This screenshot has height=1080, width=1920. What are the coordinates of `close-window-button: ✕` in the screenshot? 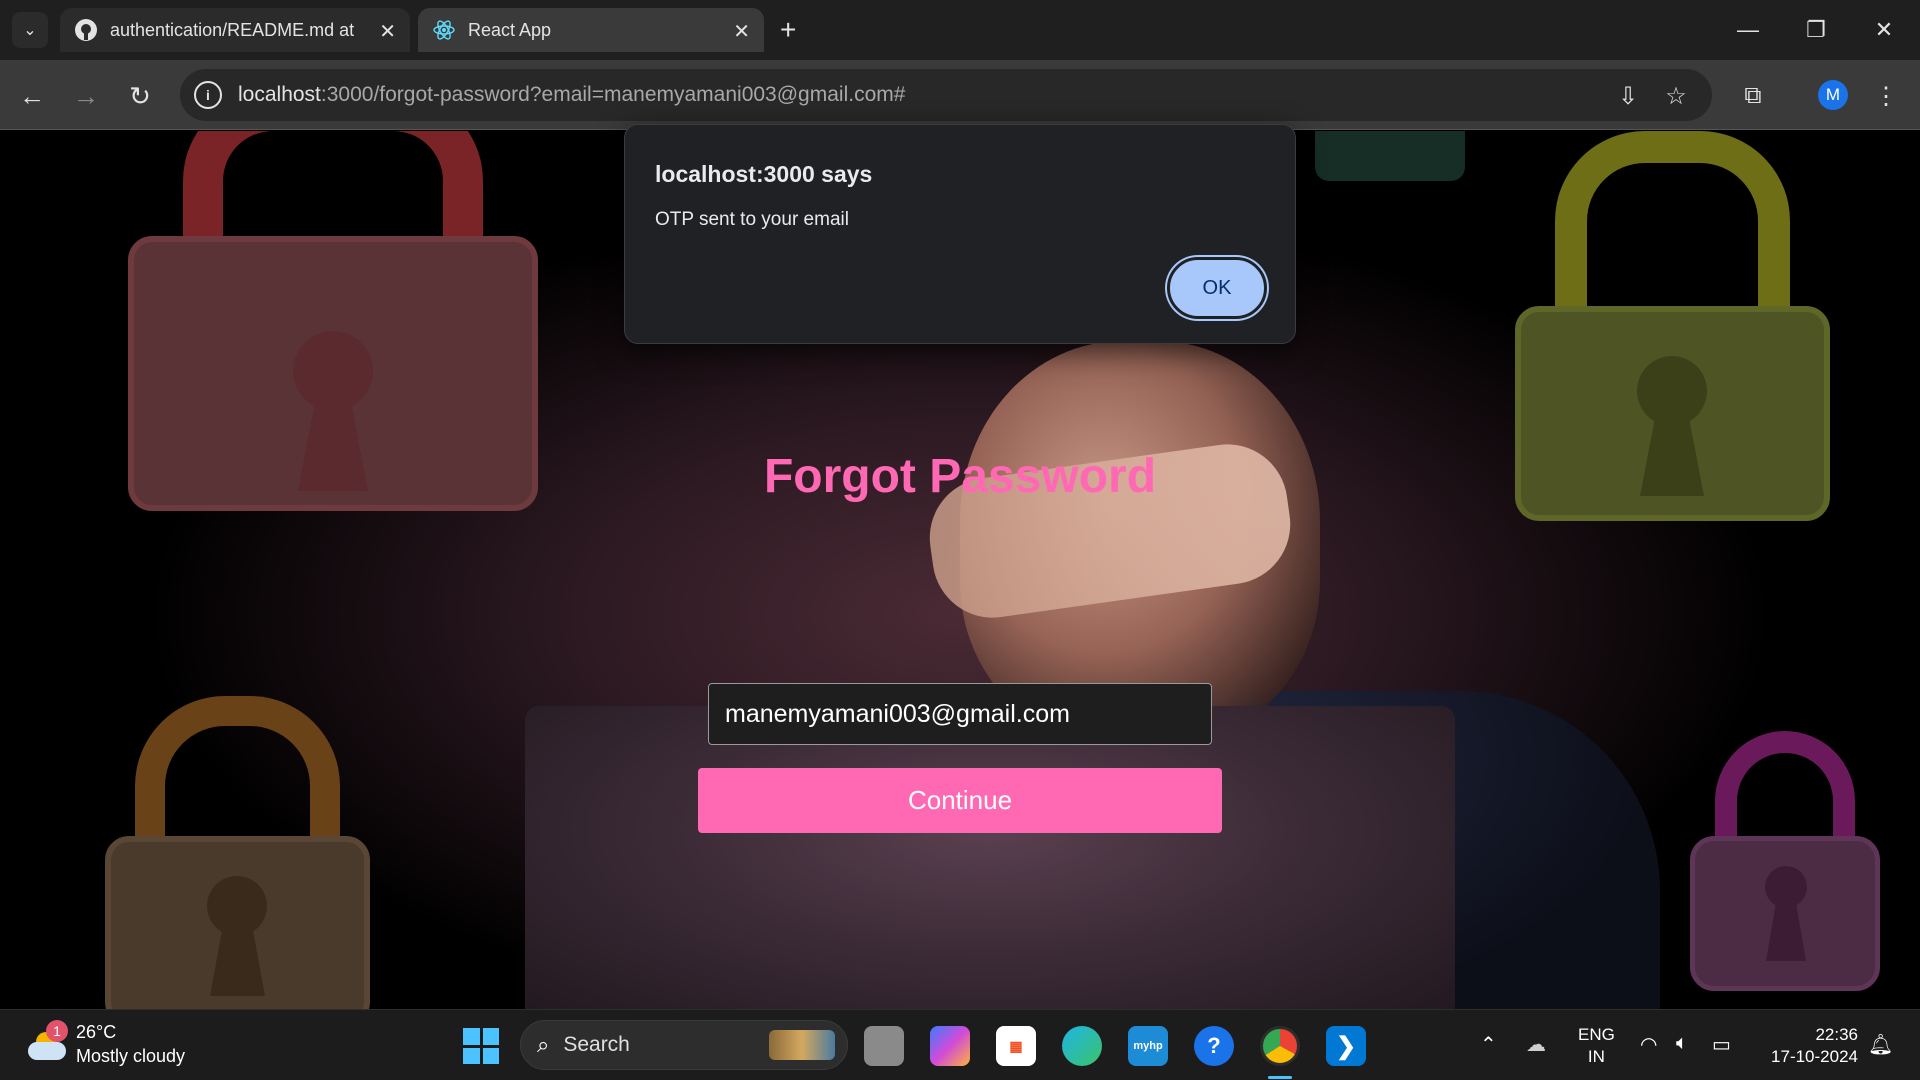 It's located at (1884, 30).